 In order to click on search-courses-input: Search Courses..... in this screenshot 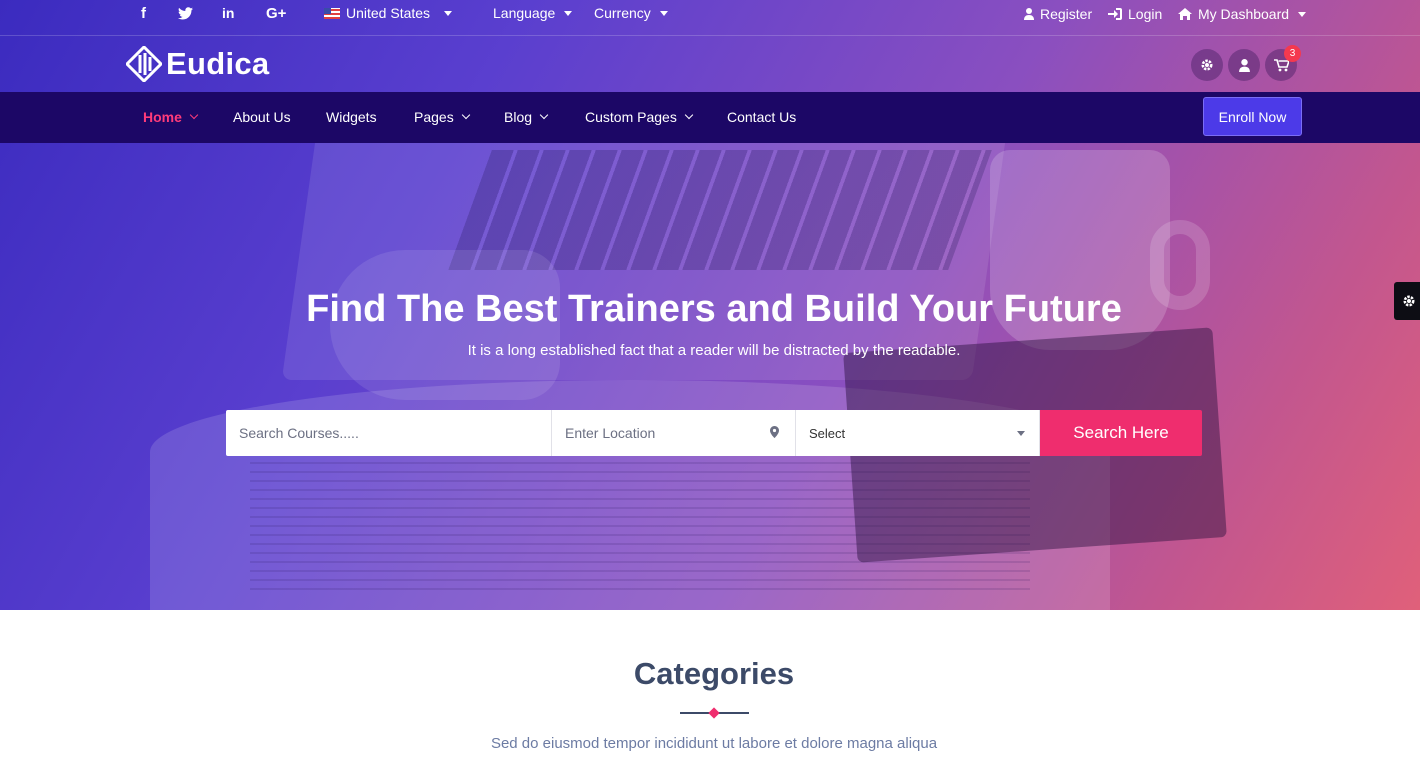, I will do `click(389, 433)`.